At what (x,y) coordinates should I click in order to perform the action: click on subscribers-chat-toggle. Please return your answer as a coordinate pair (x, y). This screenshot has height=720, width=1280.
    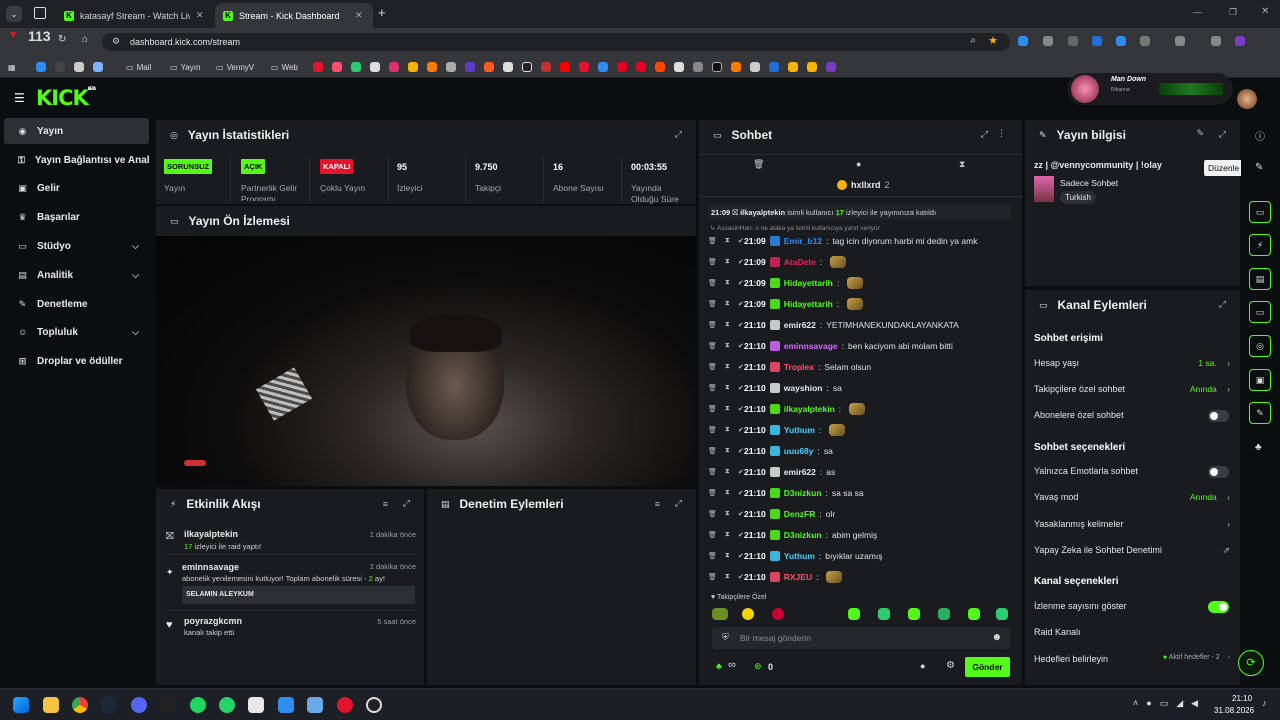
    Looking at the image, I should click on (1218, 416).